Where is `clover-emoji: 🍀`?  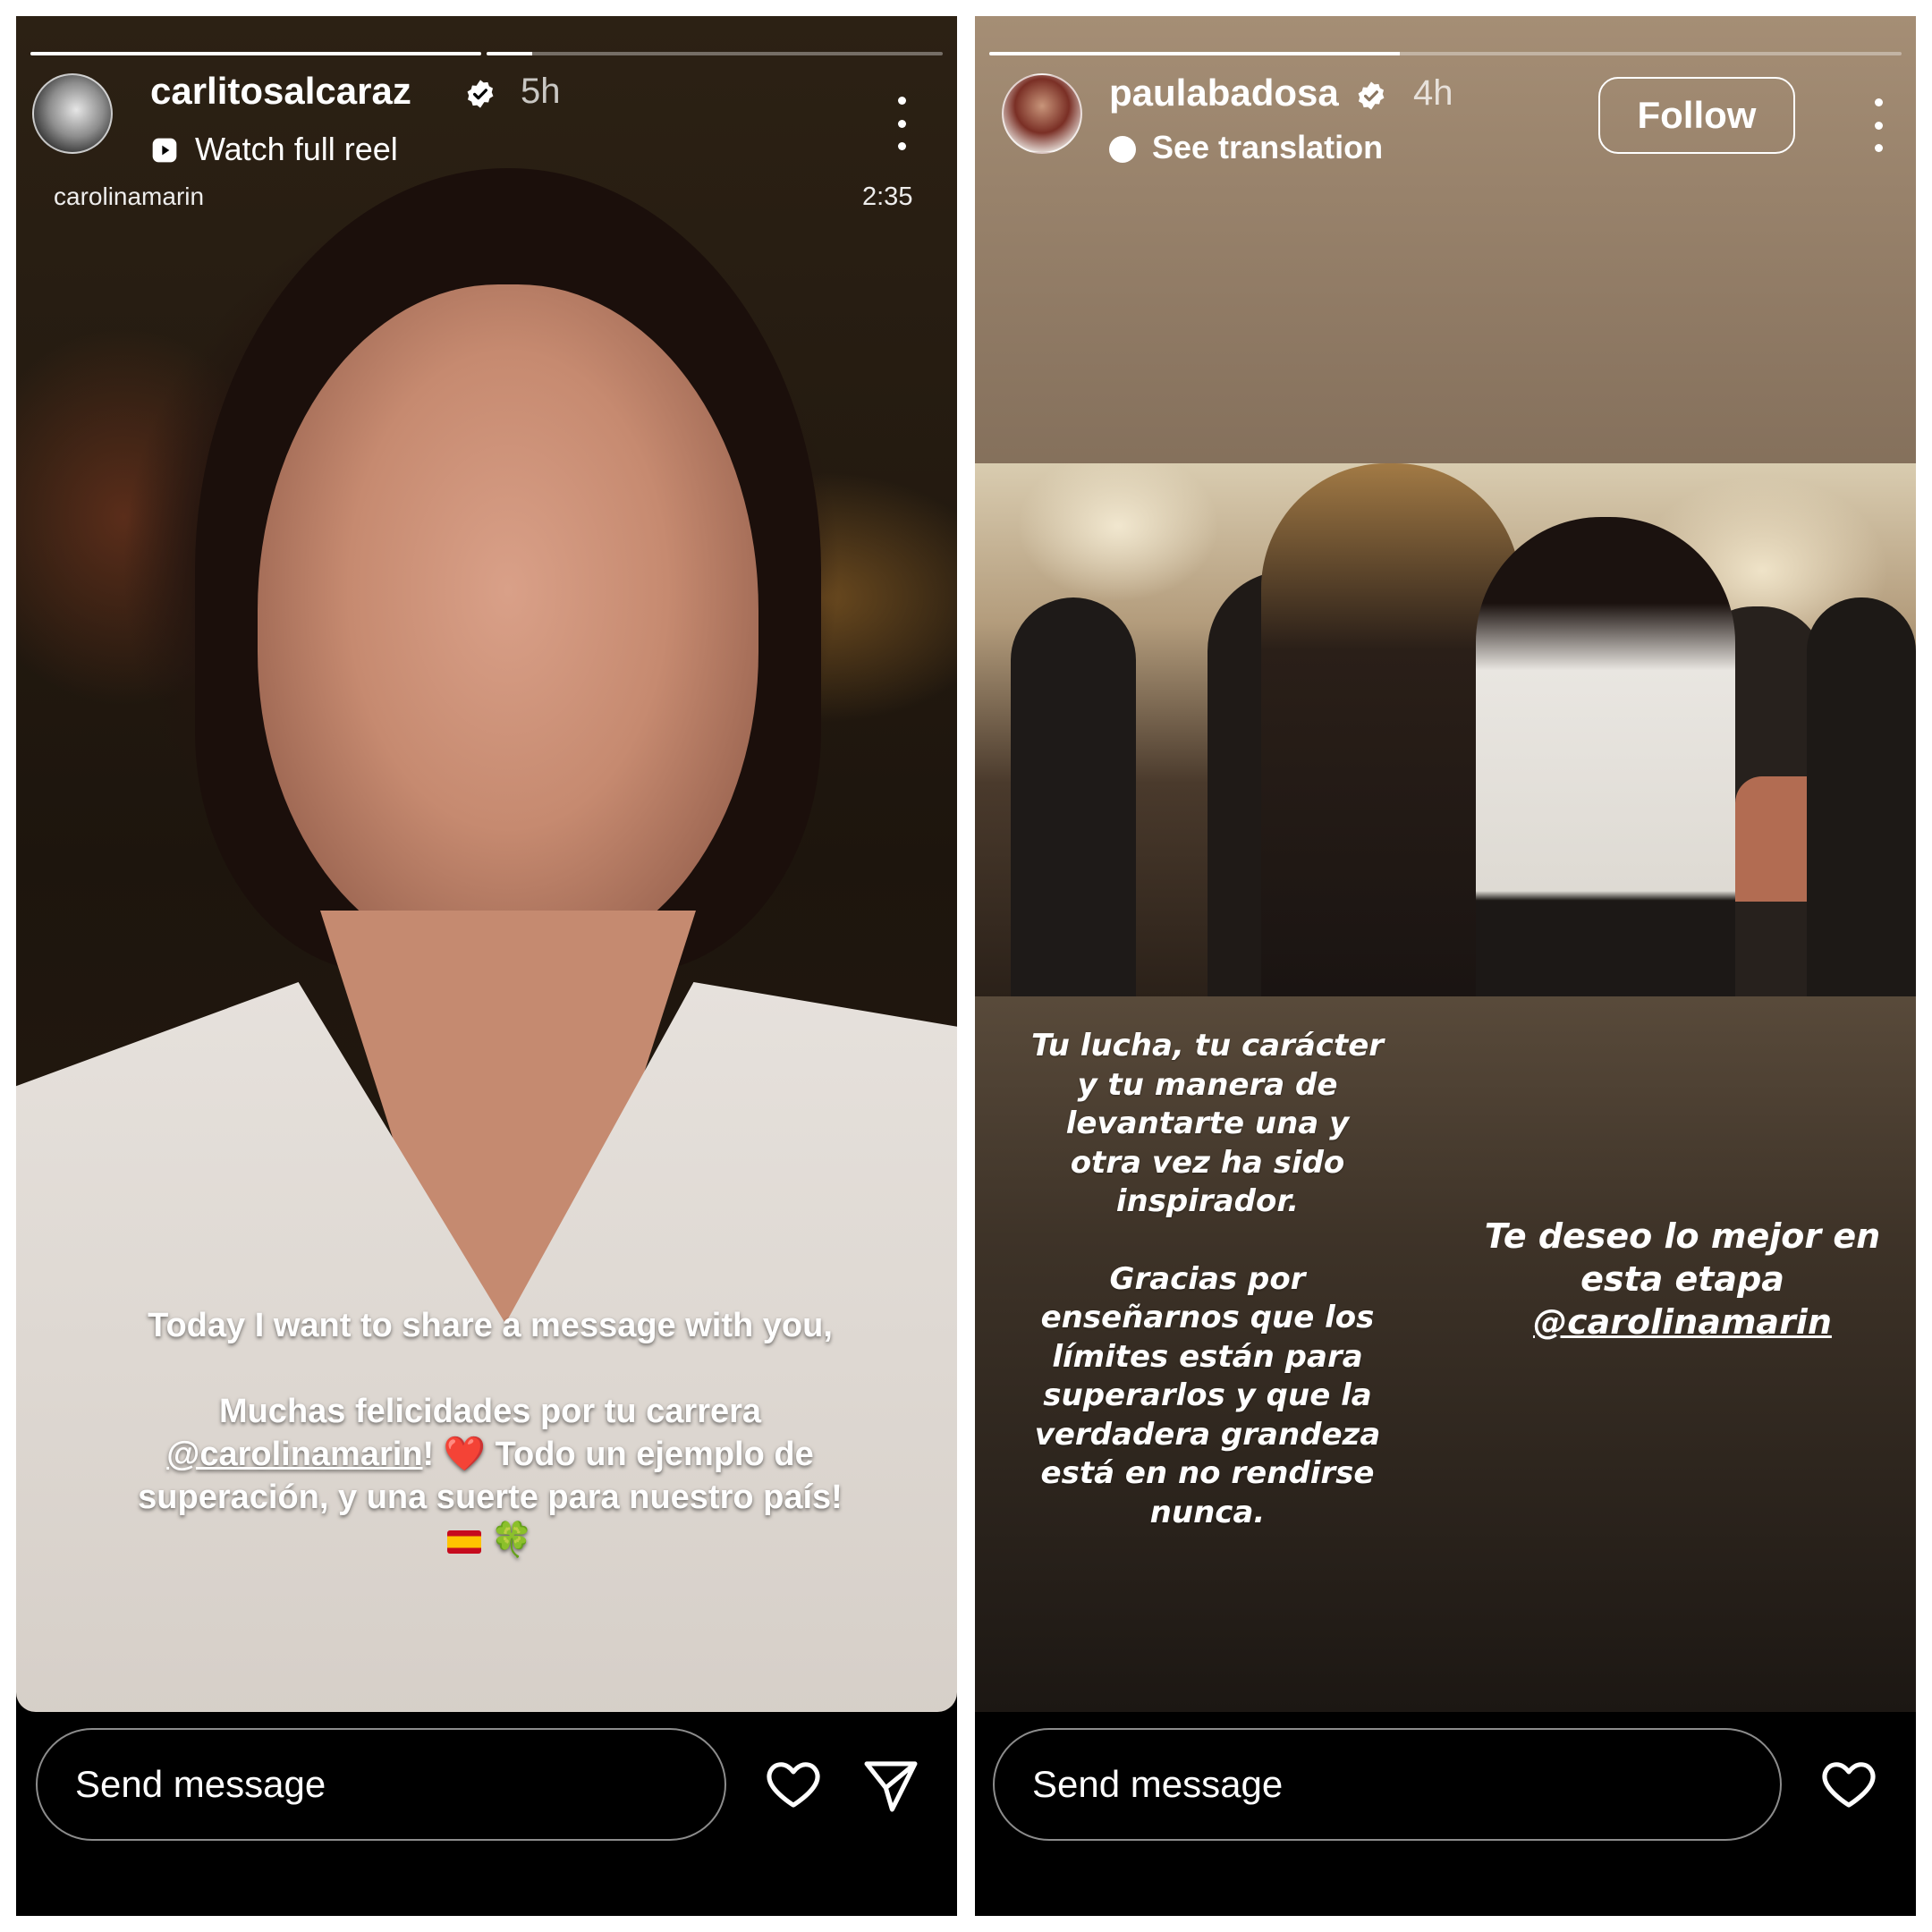 clover-emoji: 🍀 is located at coordinates (511, 1540).